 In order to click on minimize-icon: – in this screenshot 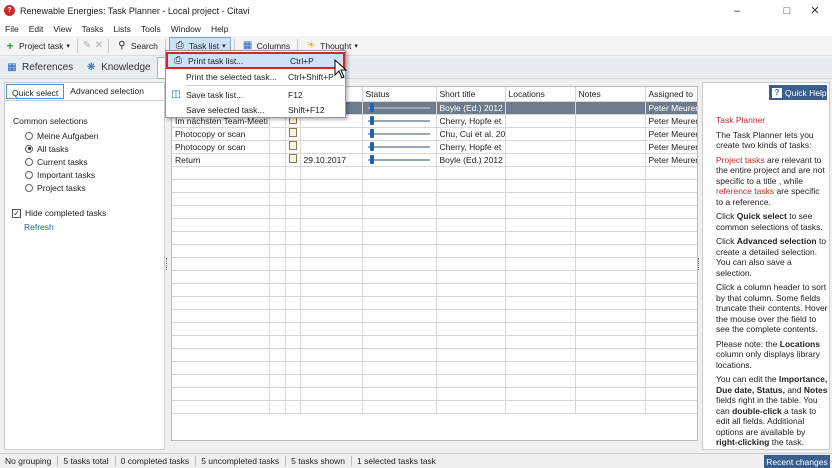, I will do `click(737, 10)`.